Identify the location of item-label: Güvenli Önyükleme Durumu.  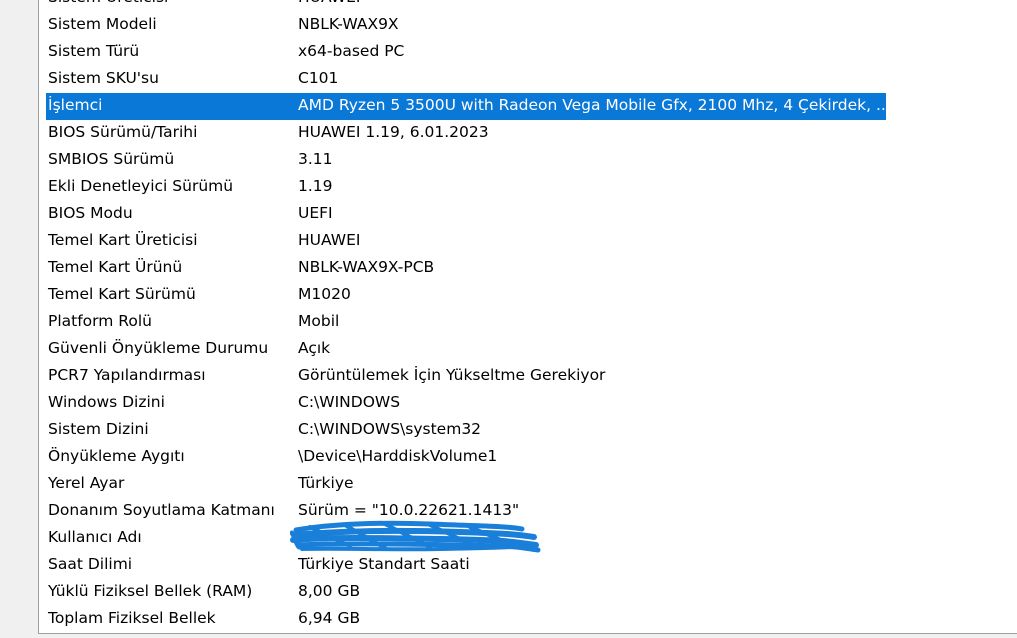
(158, 348).